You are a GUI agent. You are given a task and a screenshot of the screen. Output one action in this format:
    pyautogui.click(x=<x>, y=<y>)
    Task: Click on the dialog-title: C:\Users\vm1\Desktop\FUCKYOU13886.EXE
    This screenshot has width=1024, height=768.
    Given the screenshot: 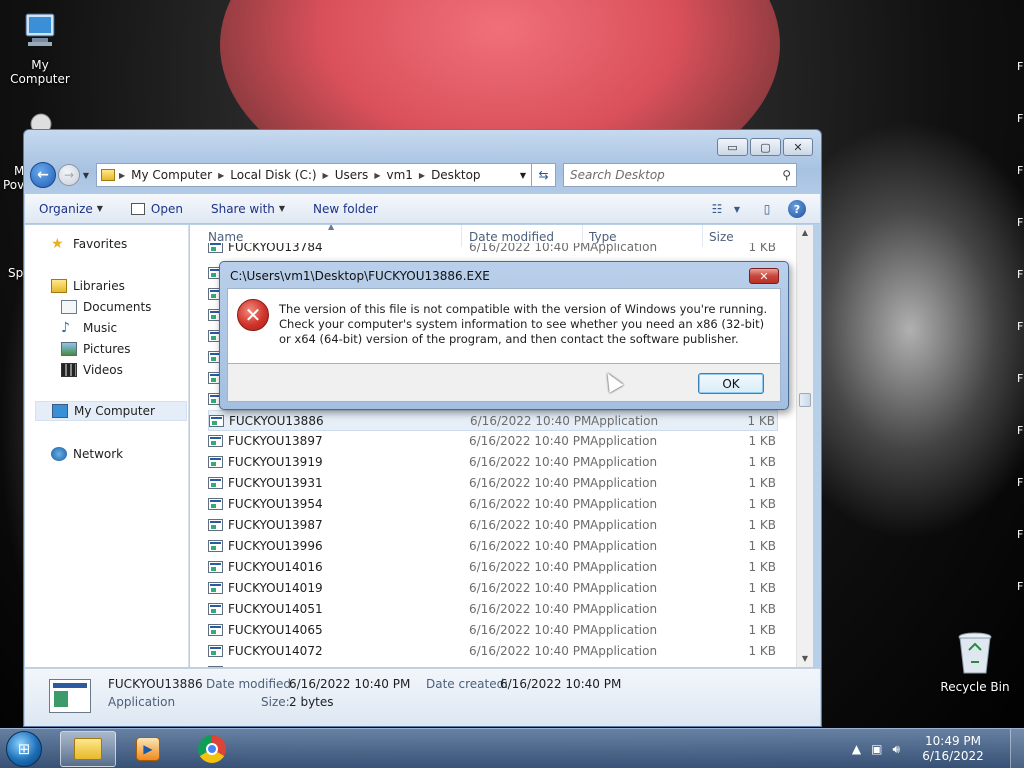 What is the action you would take?
    pyautogui.click(x=360, y=276)
    